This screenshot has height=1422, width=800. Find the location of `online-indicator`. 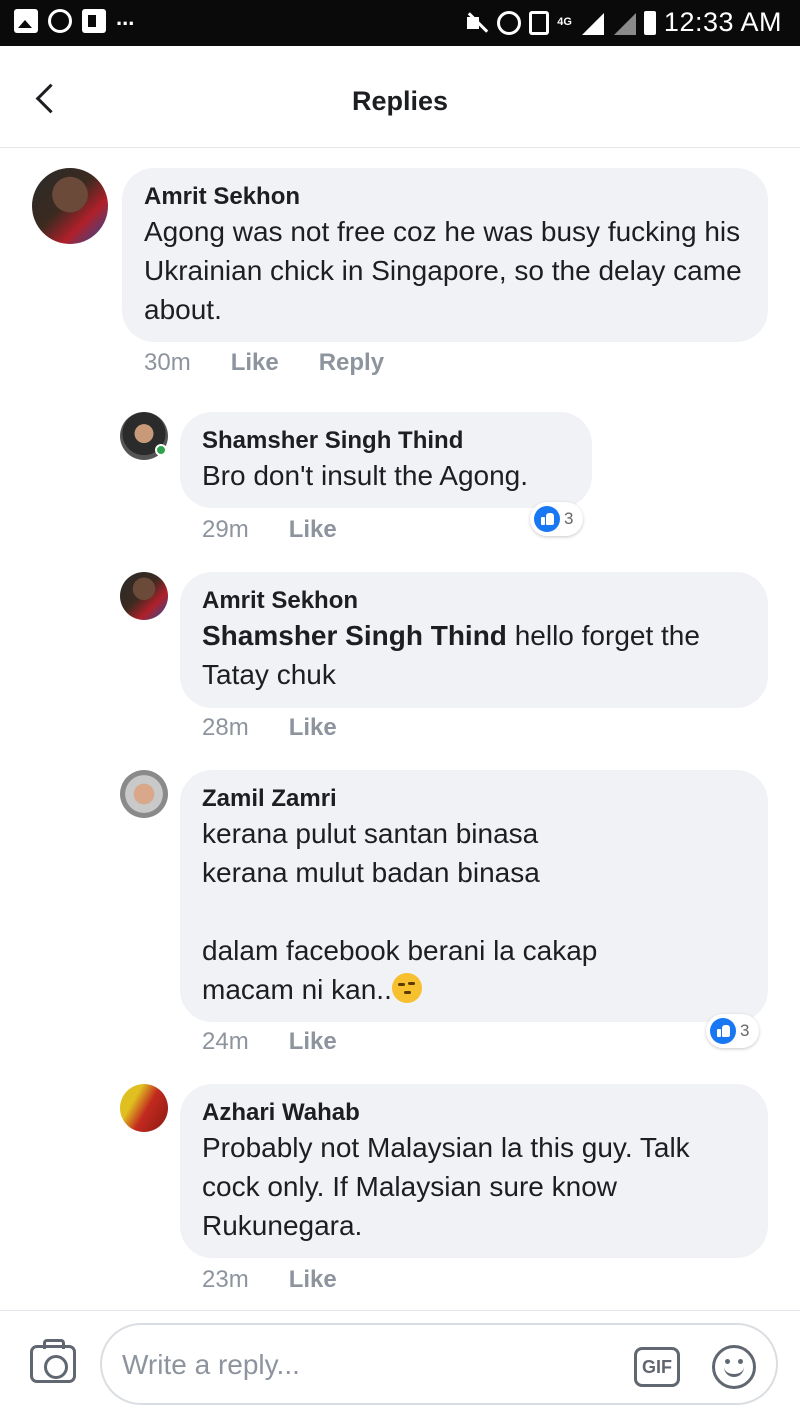

online-indicator is located at coordinates (161, 450).